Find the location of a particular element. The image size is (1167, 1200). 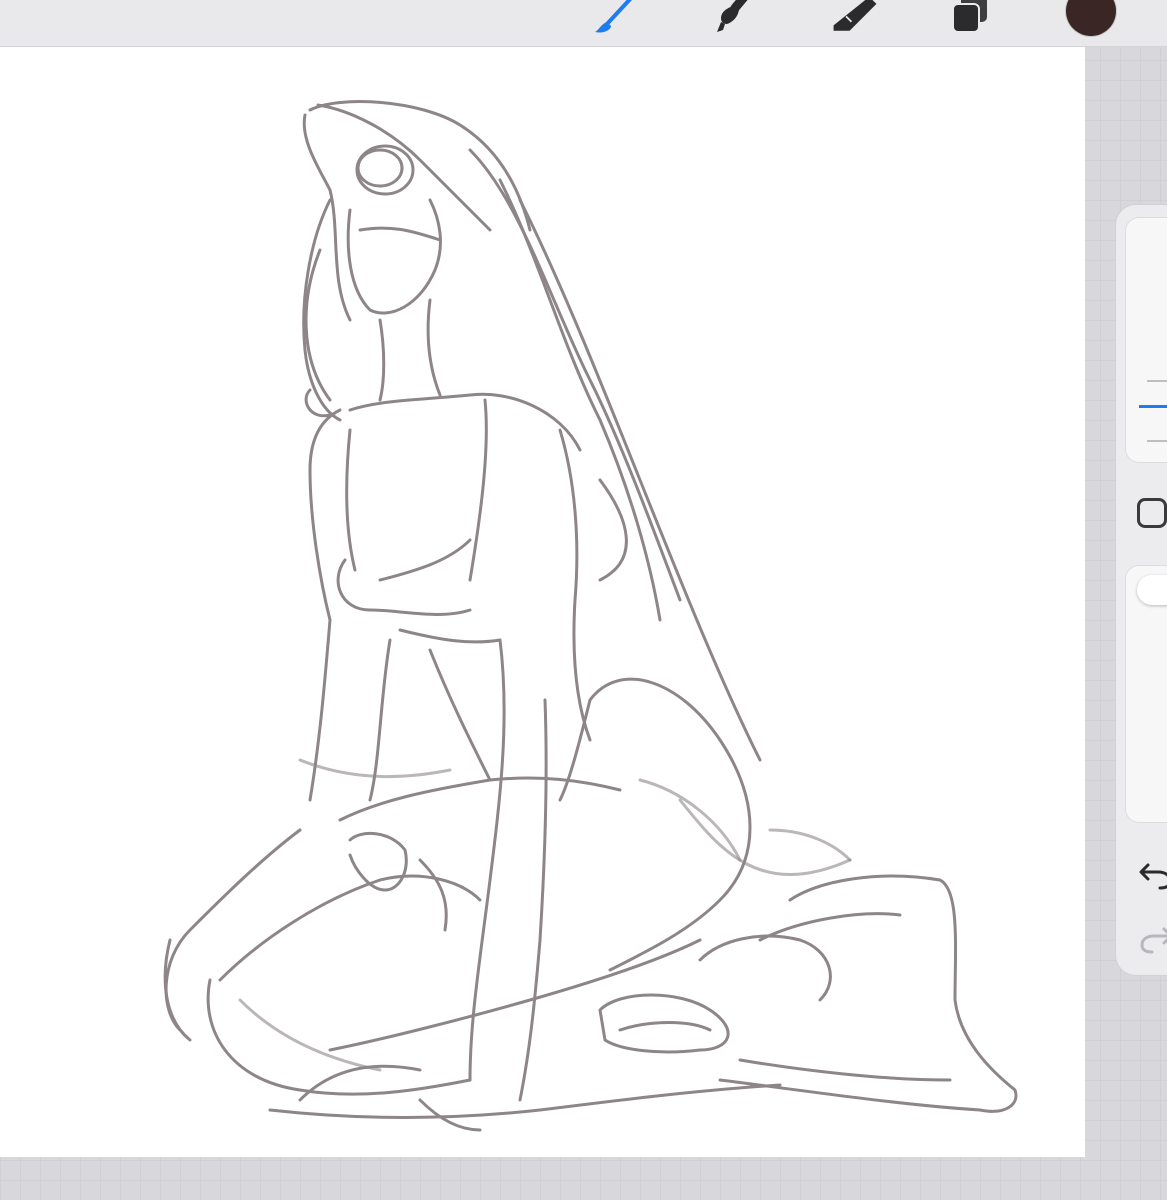

redo-button is located at coordinates (1151, 939).